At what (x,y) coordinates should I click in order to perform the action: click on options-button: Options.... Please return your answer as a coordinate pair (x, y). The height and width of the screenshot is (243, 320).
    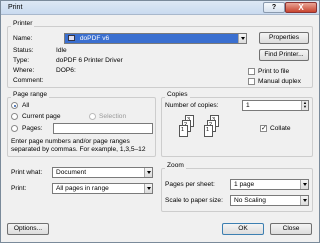
    Looking at the image, I should click on (28, 229).